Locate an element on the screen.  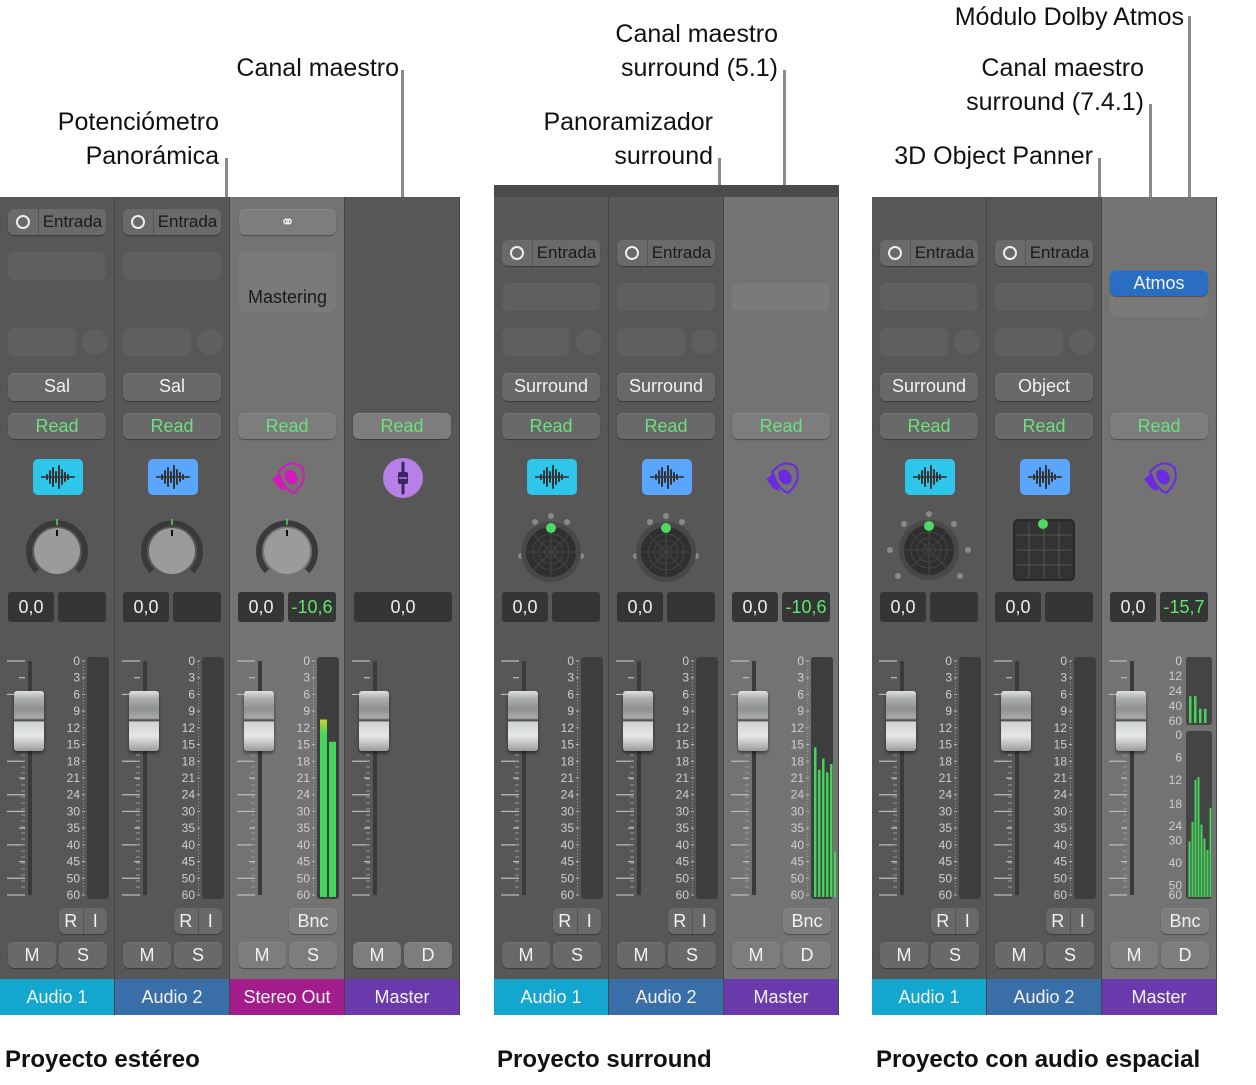
mastering-assistant-slot: Mastering is located at coordinates (287, 282).